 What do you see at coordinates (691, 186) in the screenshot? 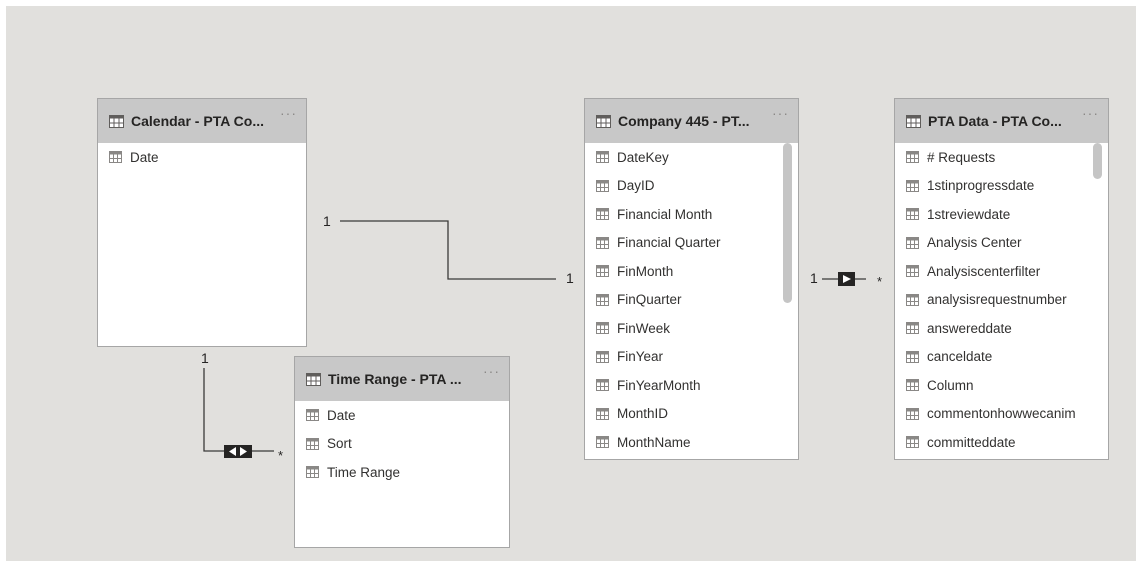
I see `field-row: DayID` at bounding box center [691, 186].